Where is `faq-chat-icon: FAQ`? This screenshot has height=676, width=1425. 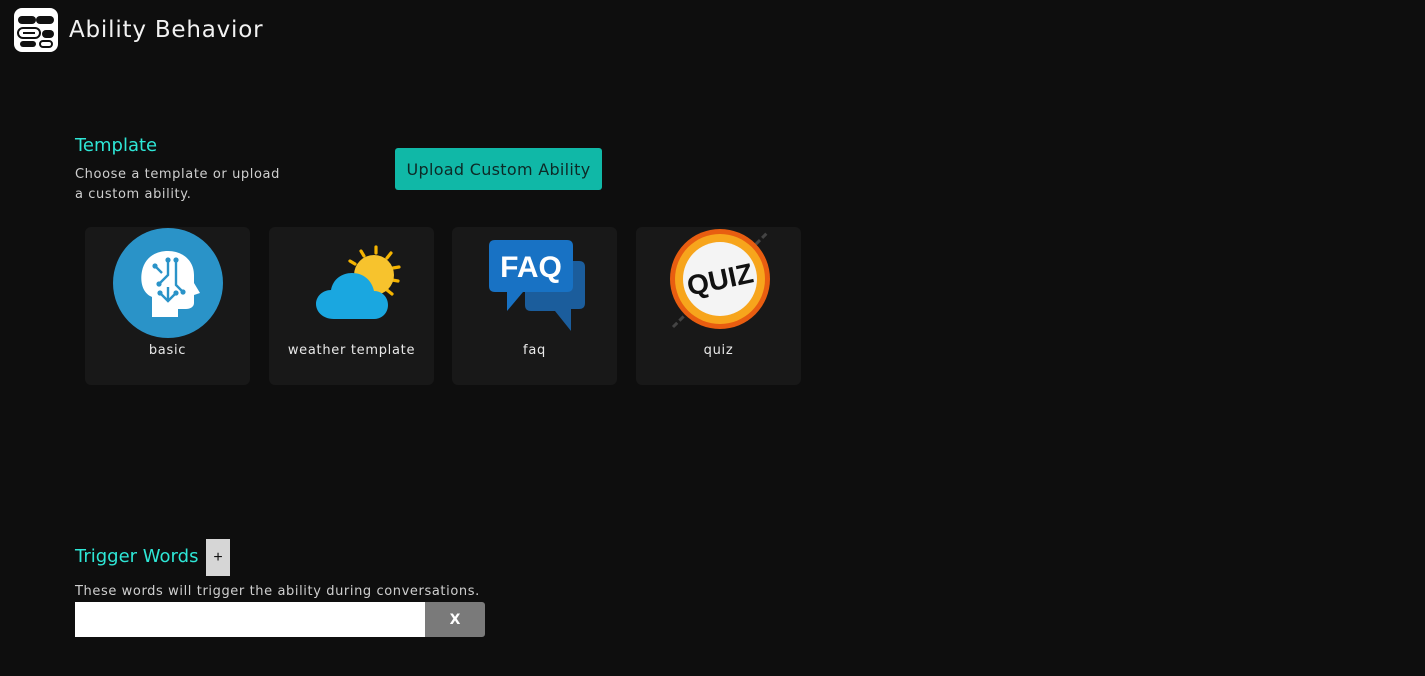 faq-chat-icon: FAQ is located at coordinates (537, 285).